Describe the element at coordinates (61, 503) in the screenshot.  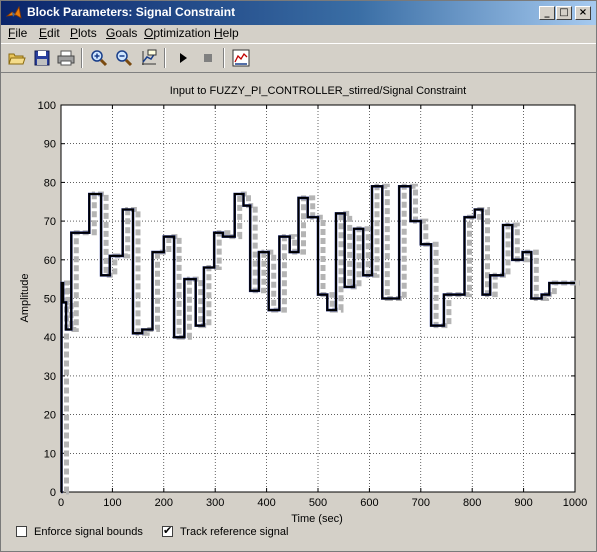
I see `x-tick-label: 0` at that location.